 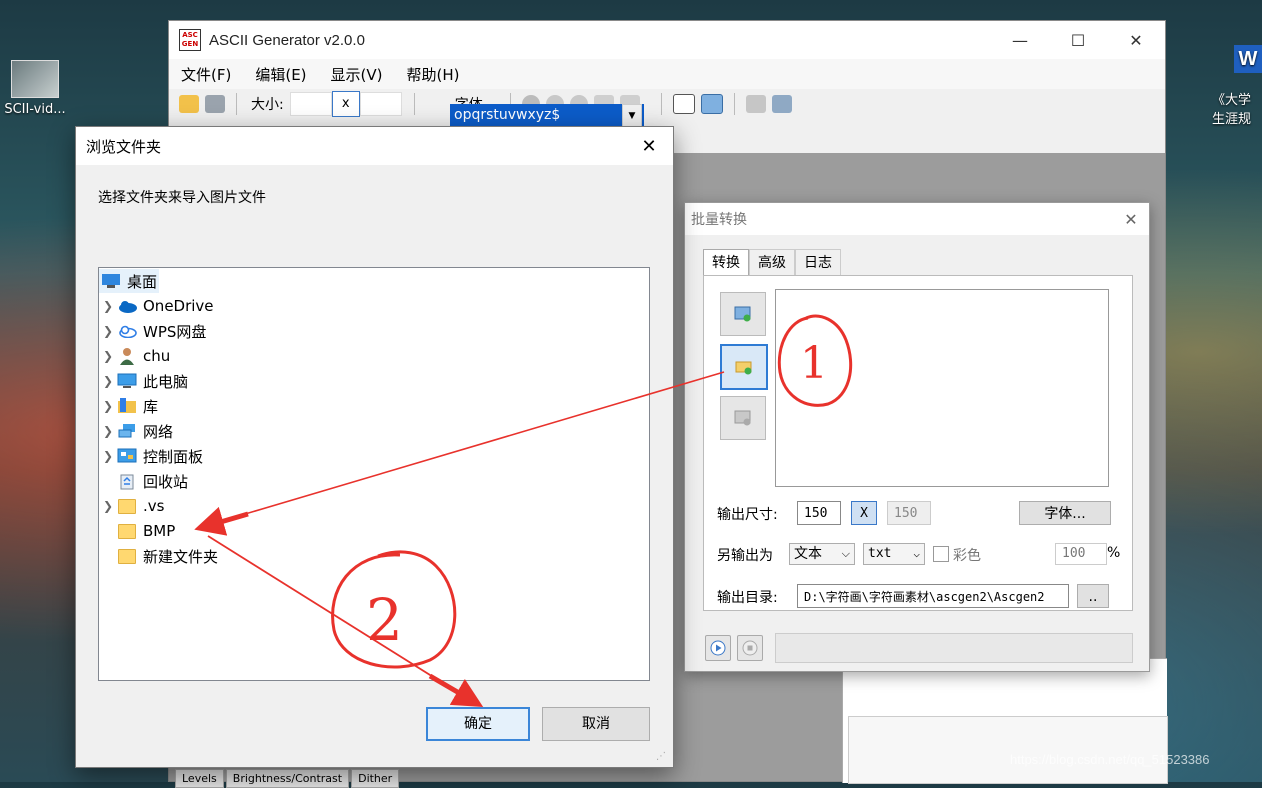 I want to click on tree-item-label: 控制面板, so click(x=173, y=456).